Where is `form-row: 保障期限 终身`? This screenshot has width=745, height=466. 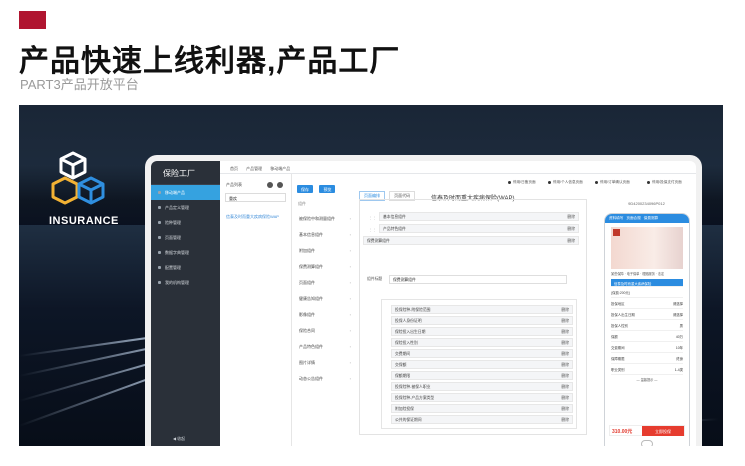
form-row: 保障期限 终身 is located at coordinates (647, 360).